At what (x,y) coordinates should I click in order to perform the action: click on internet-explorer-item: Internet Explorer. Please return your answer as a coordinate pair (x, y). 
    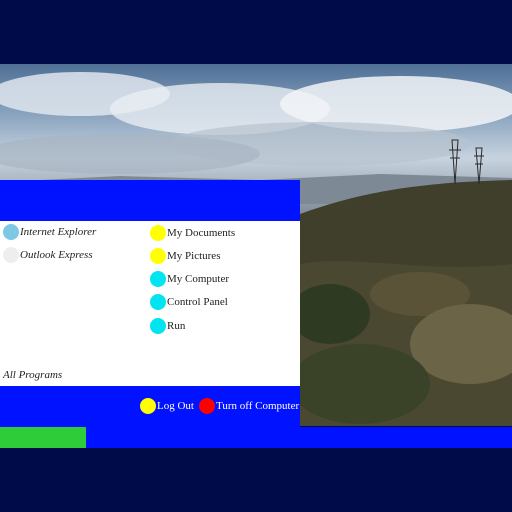
    Looking at the image, I should click on (49, 232).